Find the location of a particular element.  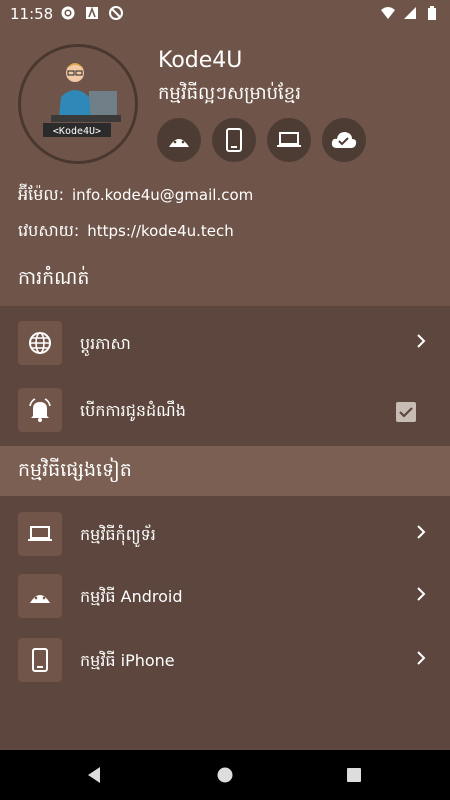

website-label: វេបសាយ: is located at coordinates (49, 230).